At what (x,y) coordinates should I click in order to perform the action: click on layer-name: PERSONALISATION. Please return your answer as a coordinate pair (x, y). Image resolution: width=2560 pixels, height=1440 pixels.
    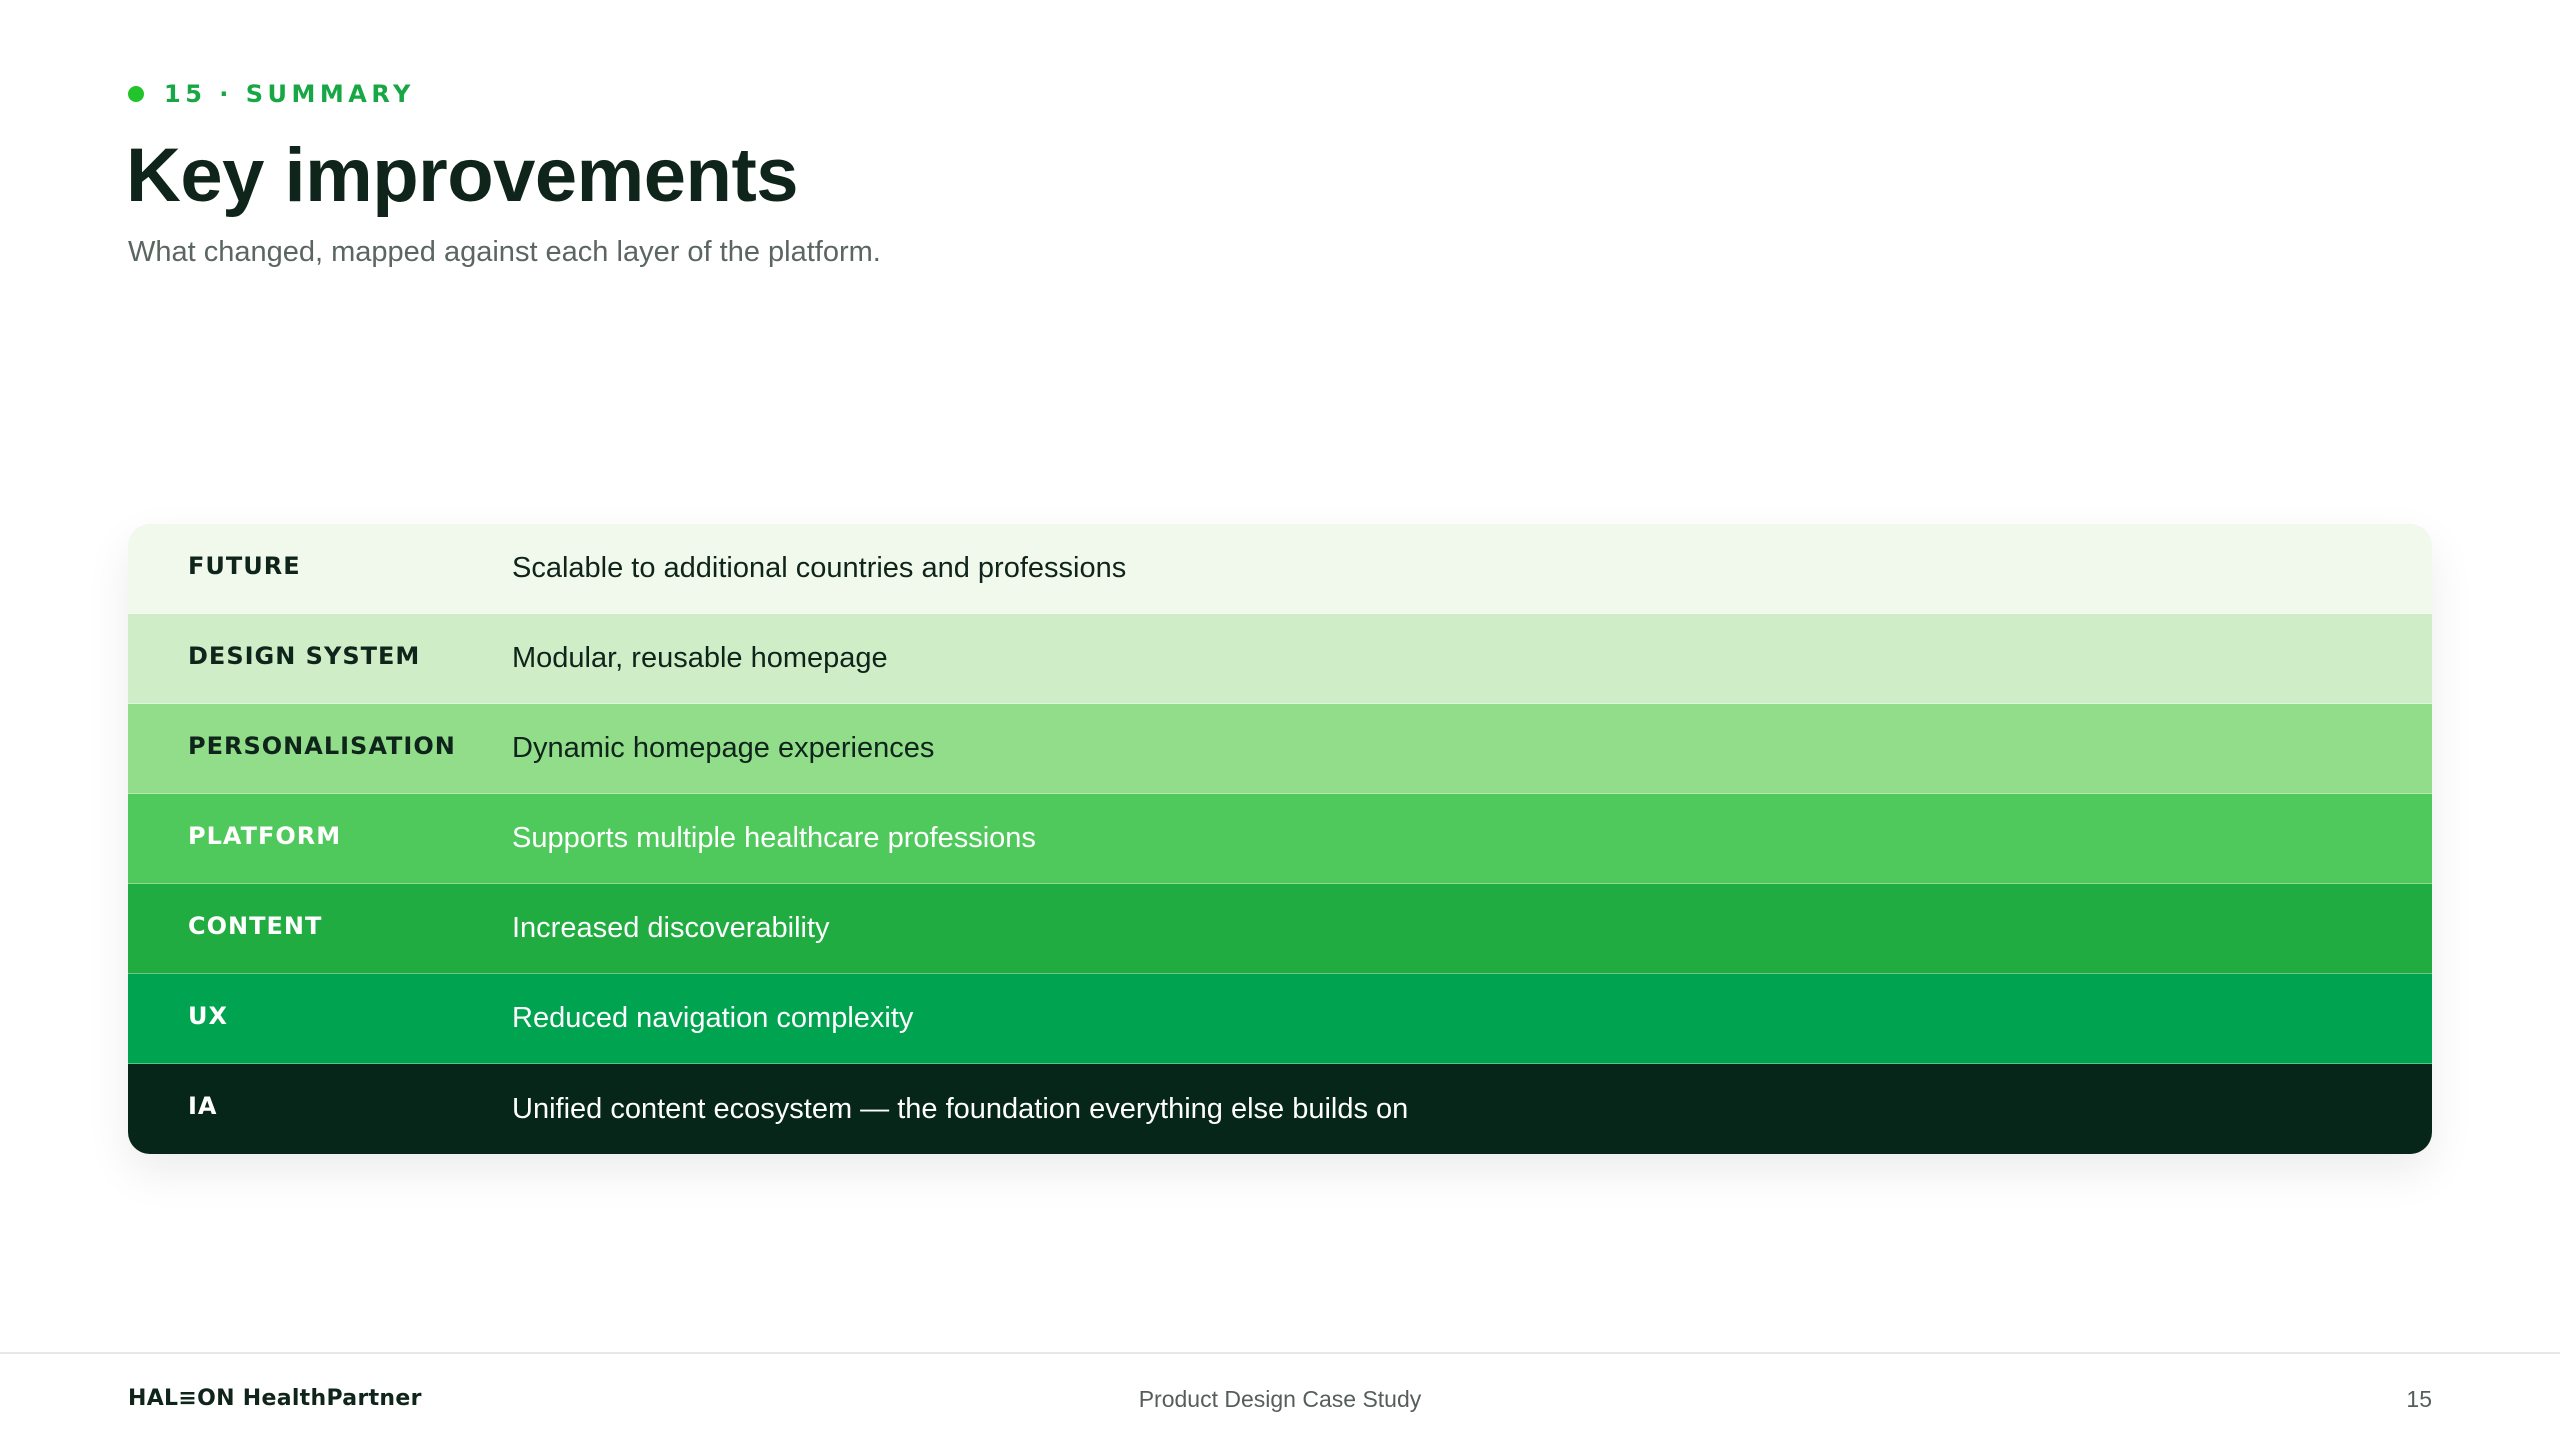
    Looking at the image, I should click on (322, 745).